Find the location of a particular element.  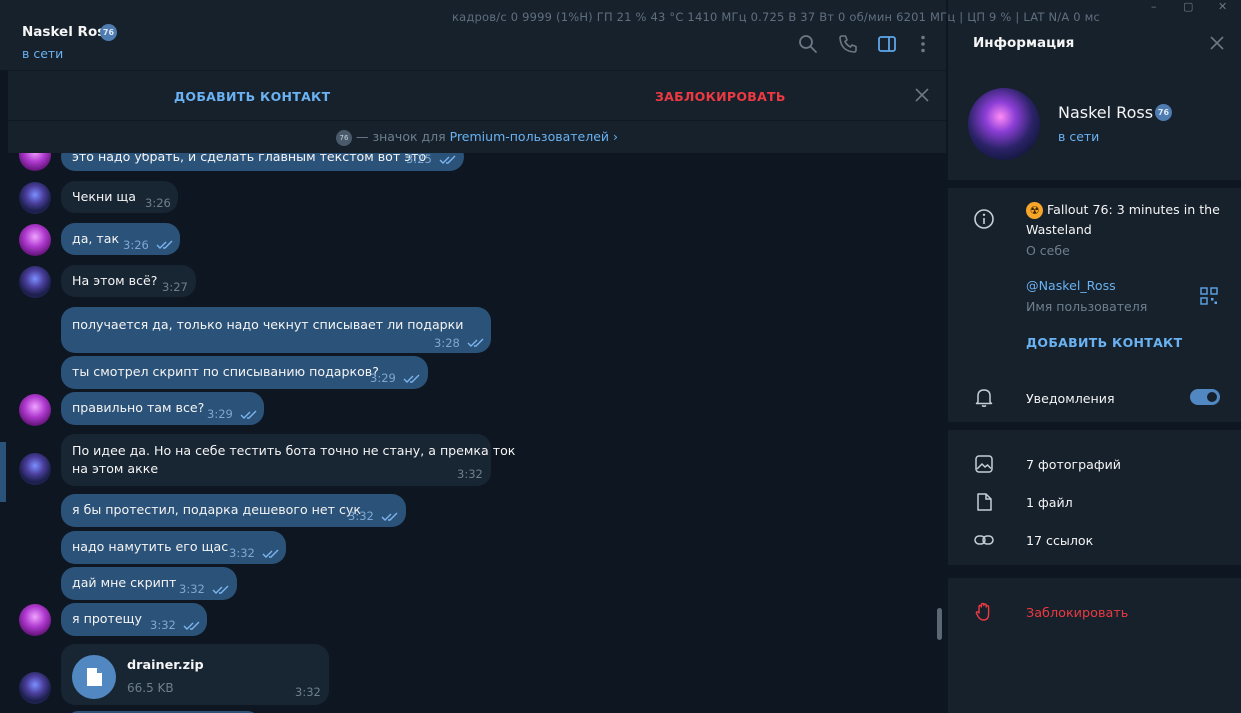

message-text: надо намутить его щас is located at coordinates (150, 546).